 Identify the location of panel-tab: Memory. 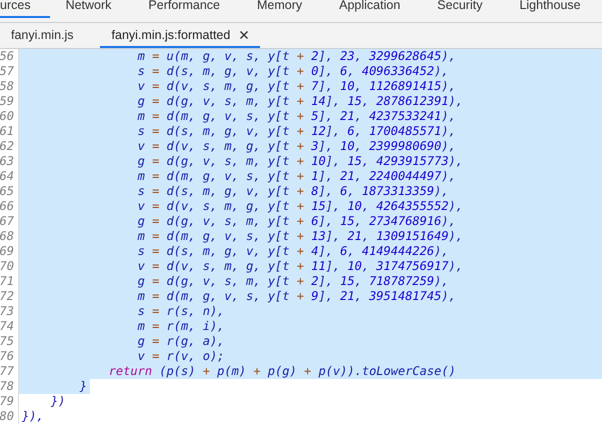
(289, 9).